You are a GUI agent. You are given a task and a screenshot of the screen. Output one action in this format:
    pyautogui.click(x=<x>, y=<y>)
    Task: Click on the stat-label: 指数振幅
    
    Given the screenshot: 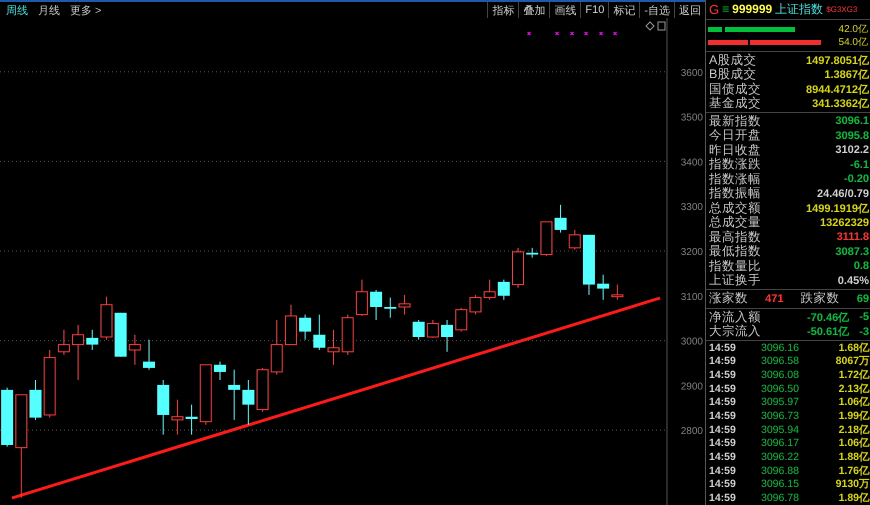 What is the action you would take?
    pyautogui.click(x=735, y=193)
    